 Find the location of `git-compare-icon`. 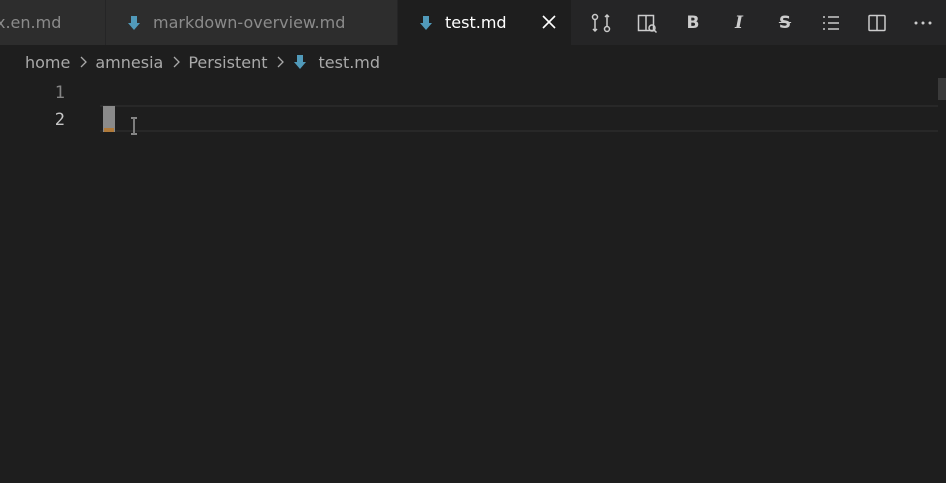

git-compare-icon is located at coordinates (601, 22).